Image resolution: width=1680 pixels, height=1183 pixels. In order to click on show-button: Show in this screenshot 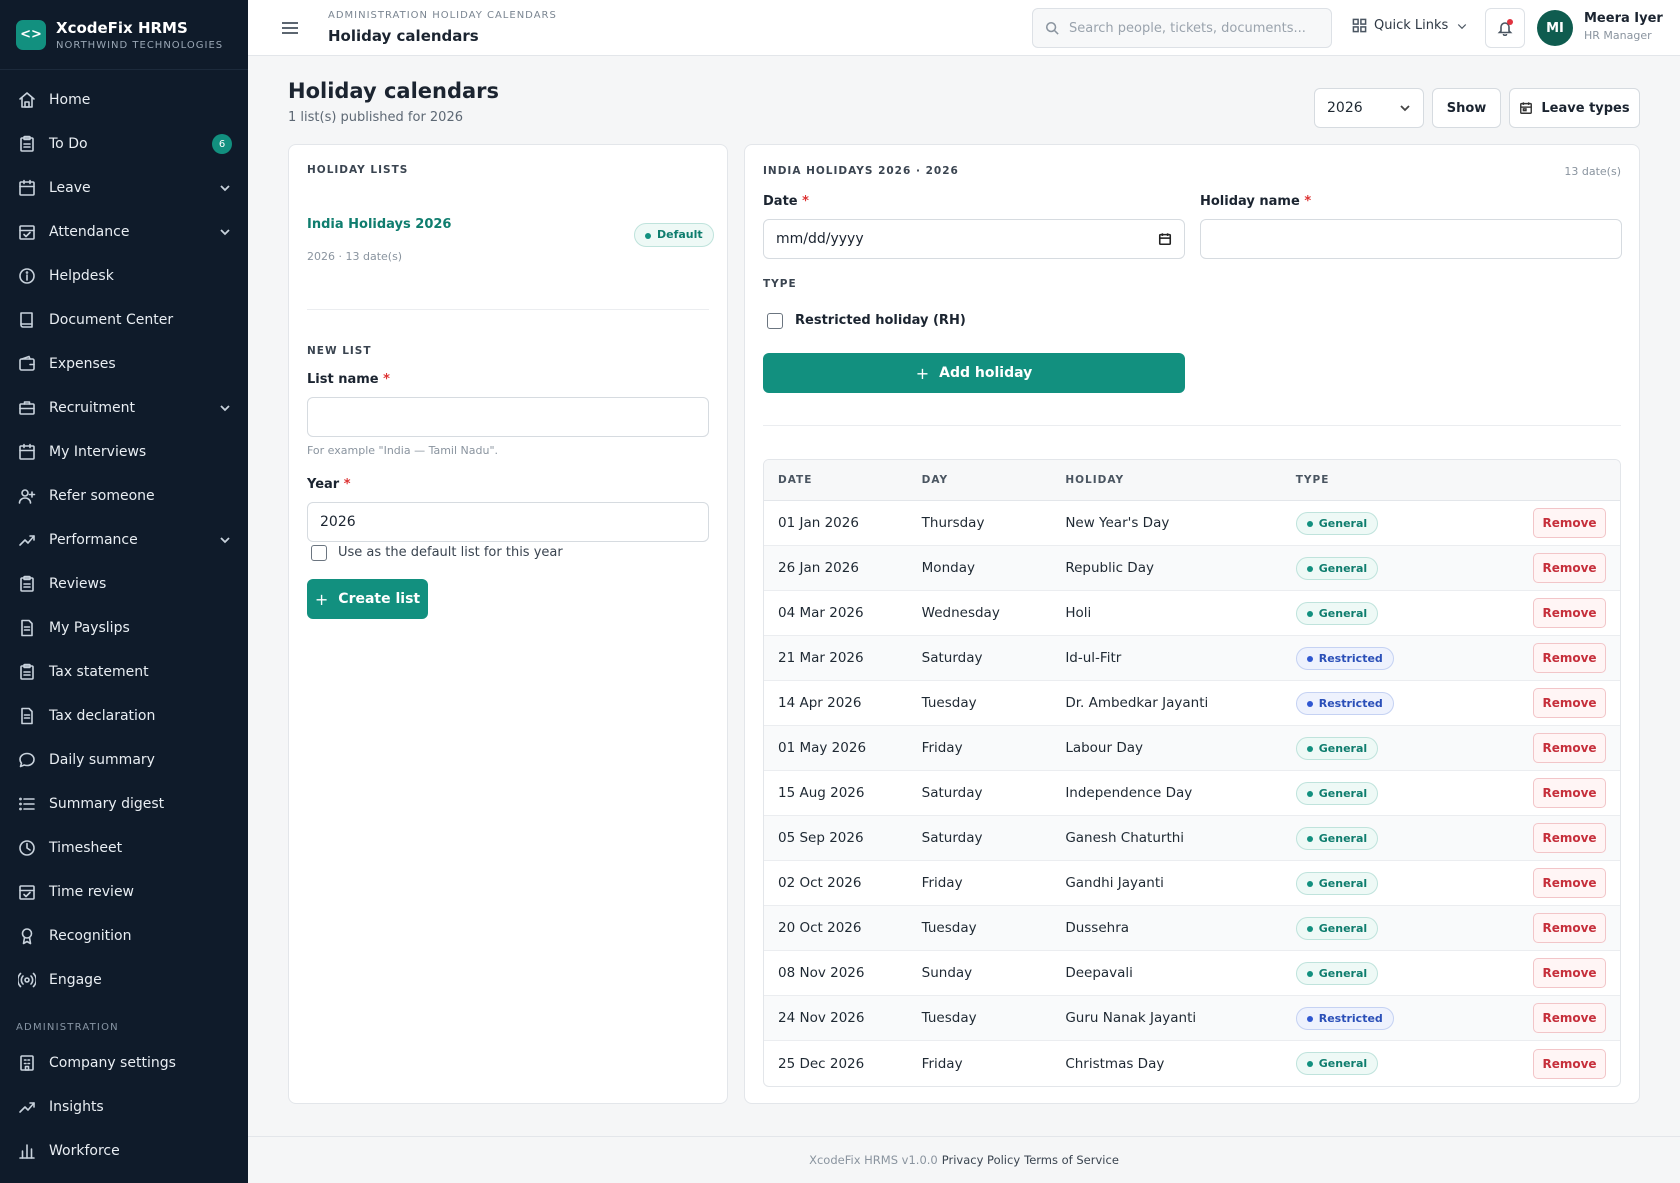, I will do `click(1466, 108)`.